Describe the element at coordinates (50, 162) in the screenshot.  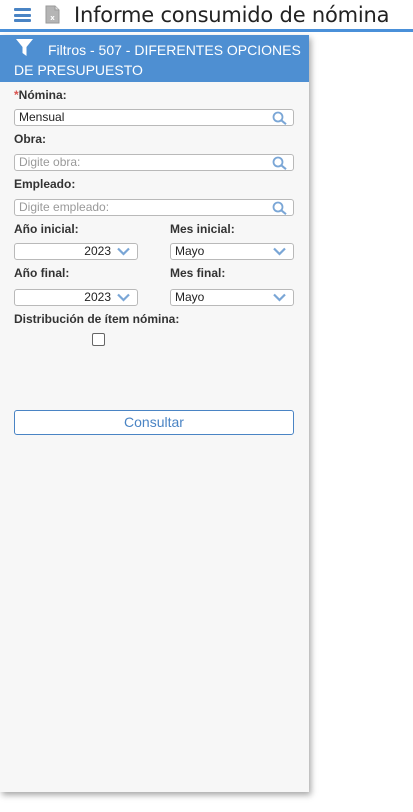
I see `obra-placeholder: Digite obra:` at that location.